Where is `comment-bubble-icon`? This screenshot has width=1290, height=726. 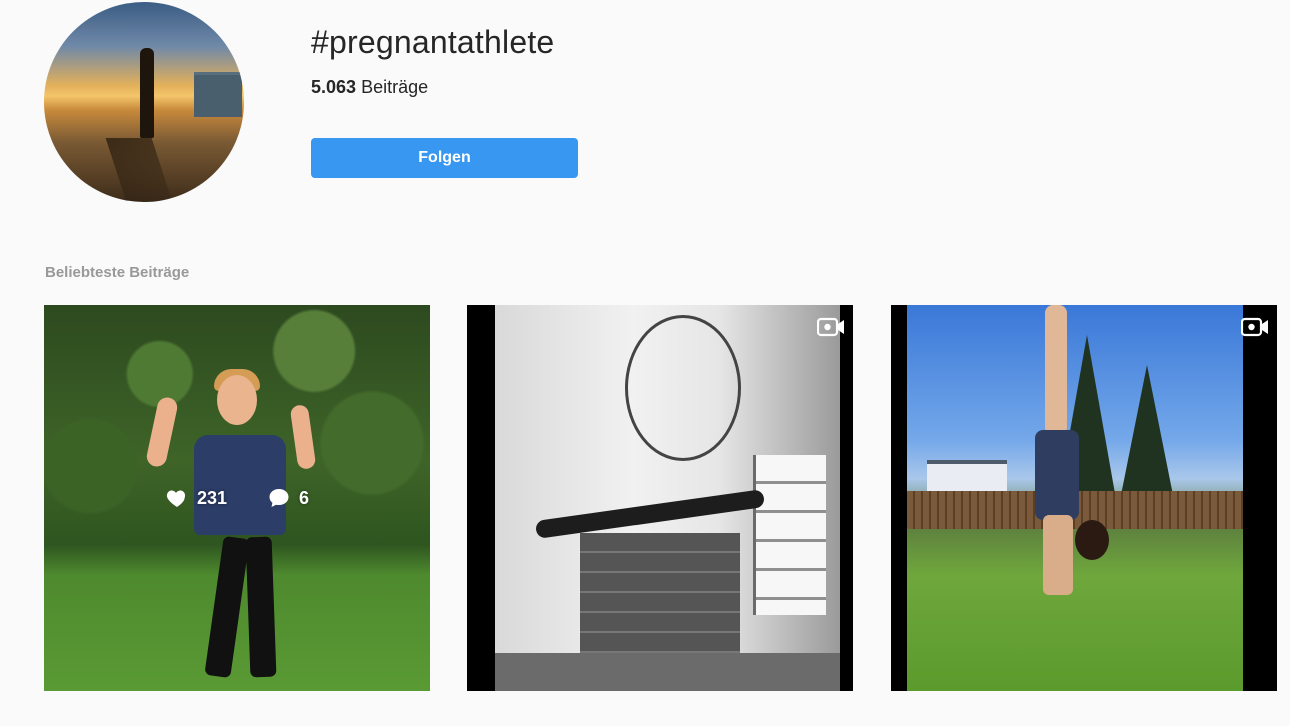 comment-bubble-icon is located at coordinates (279, 498).